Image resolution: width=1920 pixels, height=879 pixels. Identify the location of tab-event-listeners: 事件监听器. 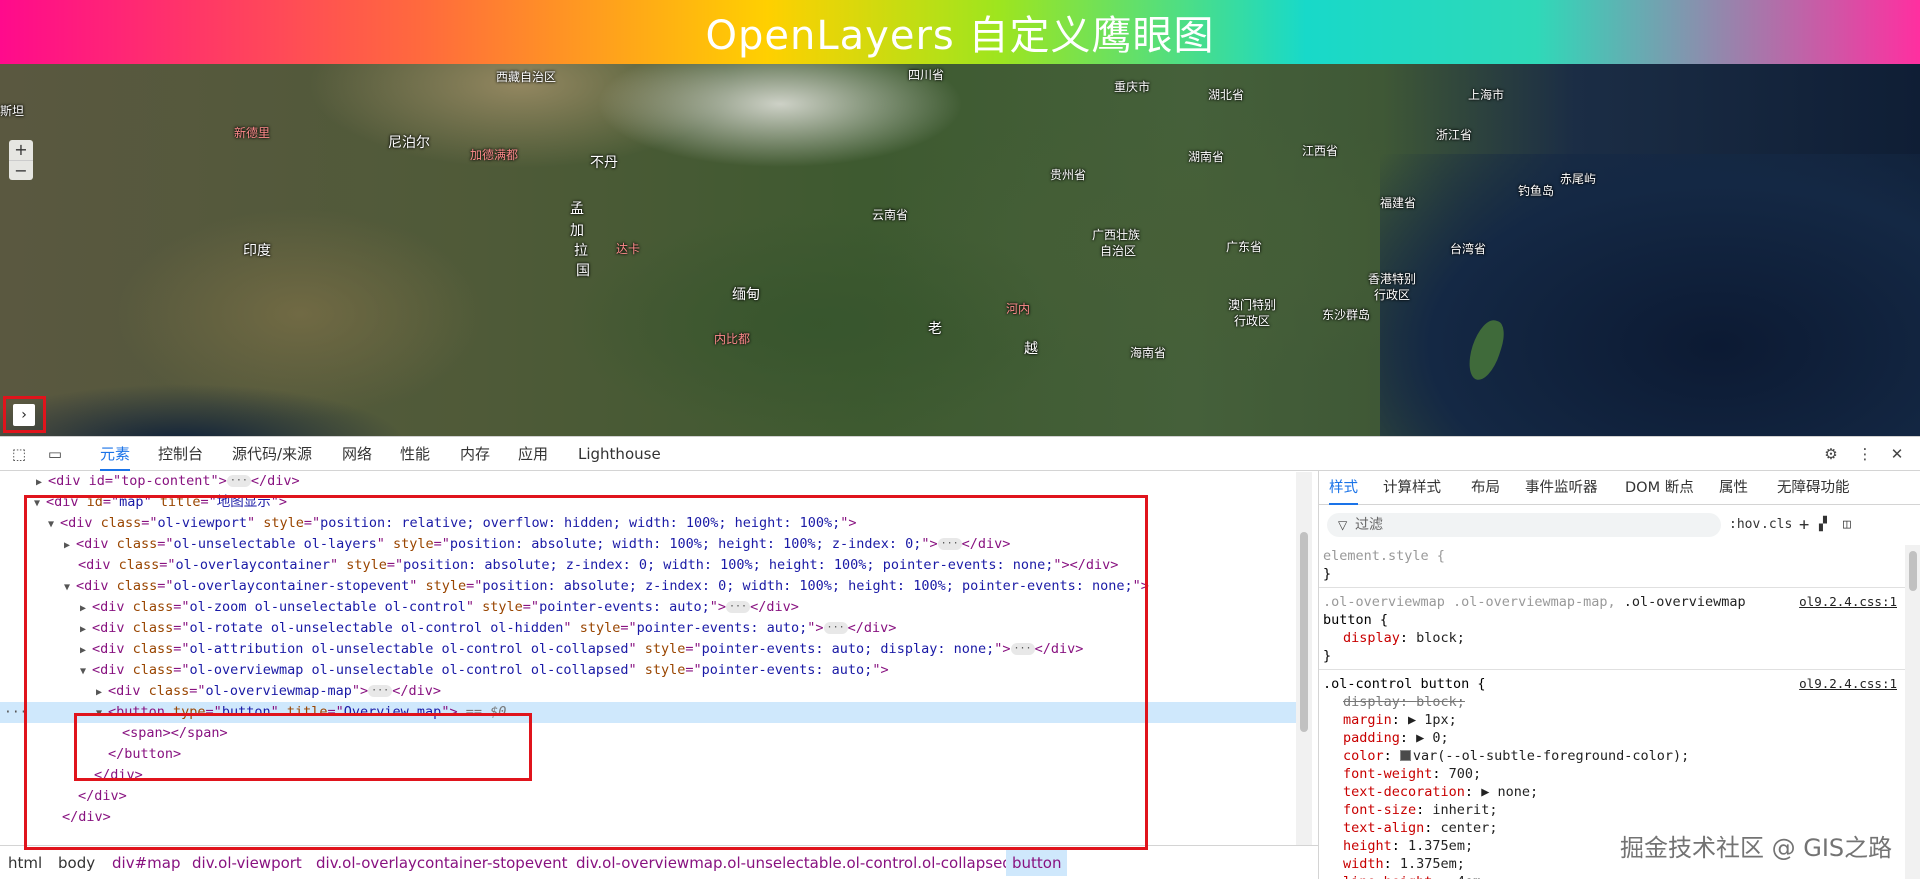
(1561, 488).